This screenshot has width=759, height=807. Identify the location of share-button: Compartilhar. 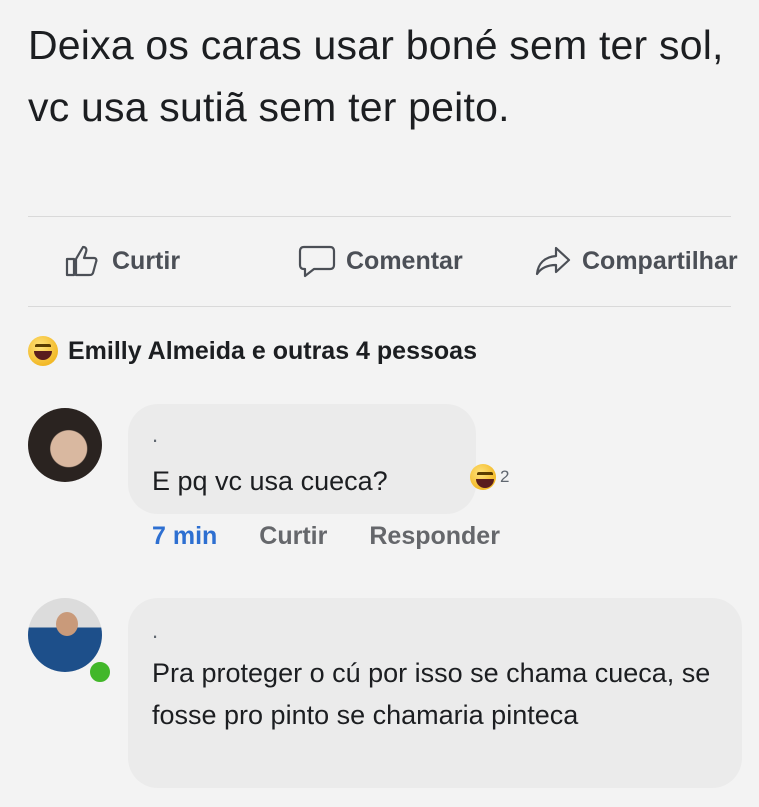
(636, 261).